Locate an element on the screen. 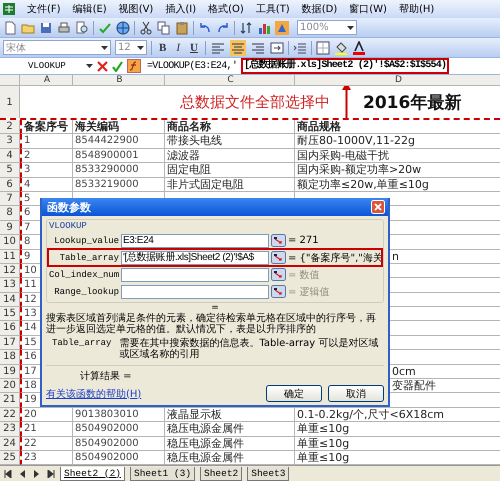 This screenshot has width=500, height=481. highlighted-formula-part: [总数据账册.xls]Sheet2 (2)'!$A$2:$I$554) is located at coordinates (345, 66).